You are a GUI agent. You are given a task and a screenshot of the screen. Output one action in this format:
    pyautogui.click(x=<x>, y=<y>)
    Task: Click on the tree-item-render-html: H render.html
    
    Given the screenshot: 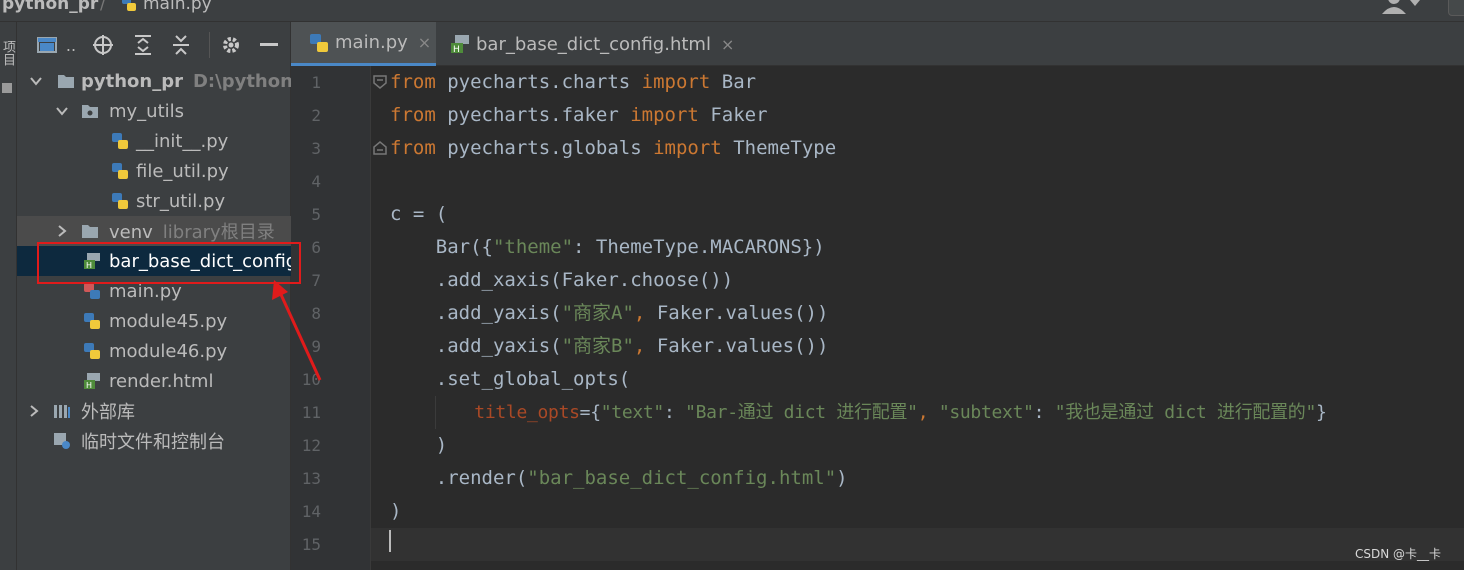 What is the action you would take?
    pyautogui.click(x=154, y=381)
    